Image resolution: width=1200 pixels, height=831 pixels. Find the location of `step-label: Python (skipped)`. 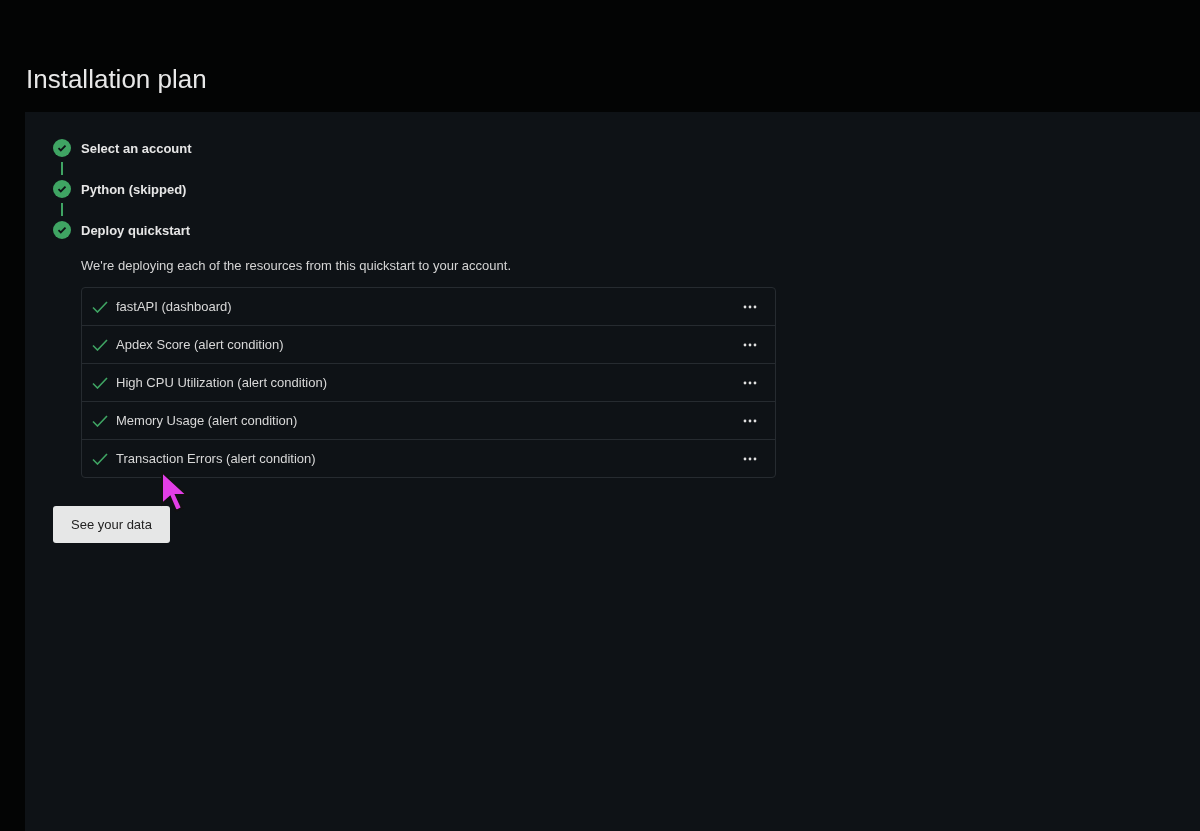

step-label: Python (skipped) is located at coordinates (134, 189).